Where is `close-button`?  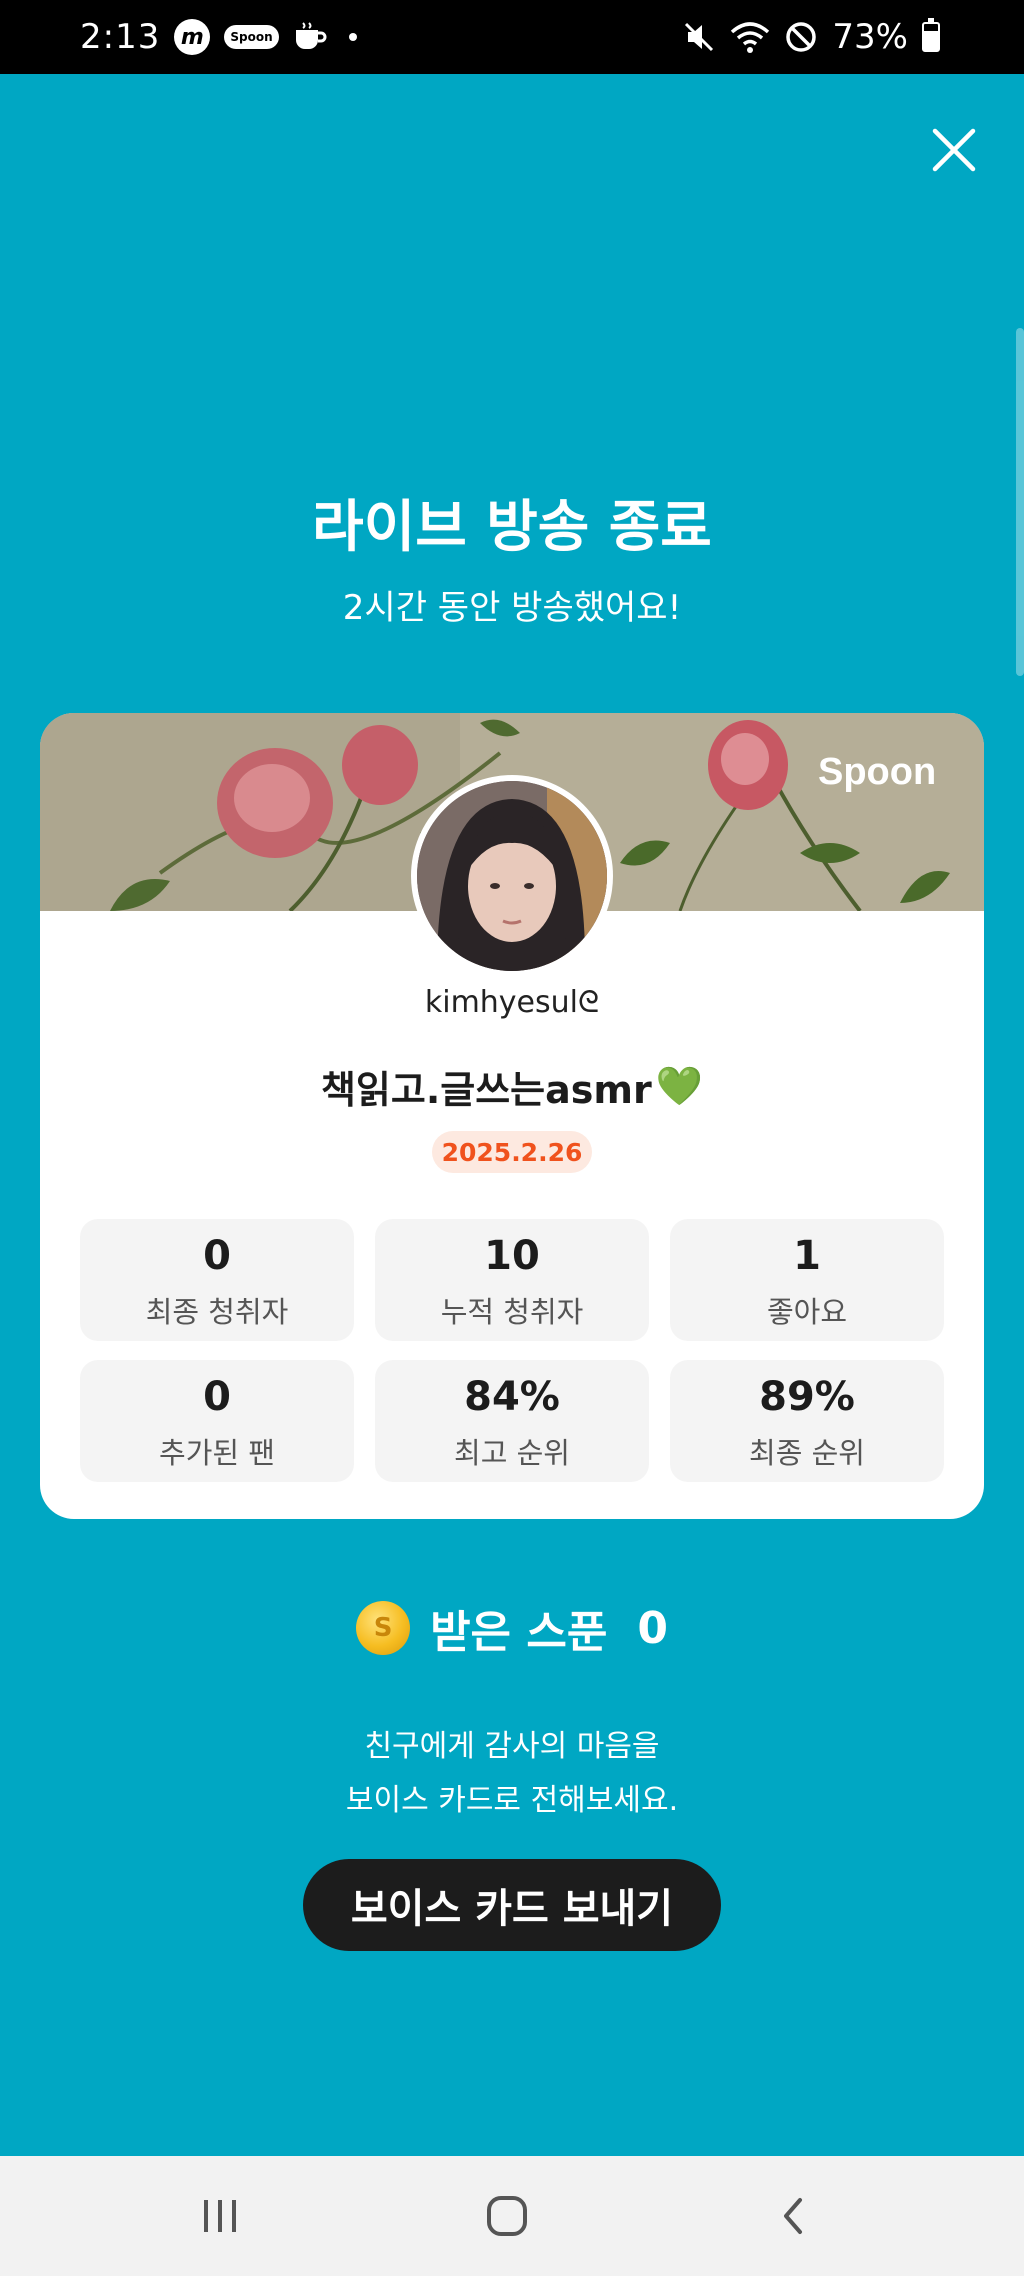
close-button is located at coordinates (954, 150).